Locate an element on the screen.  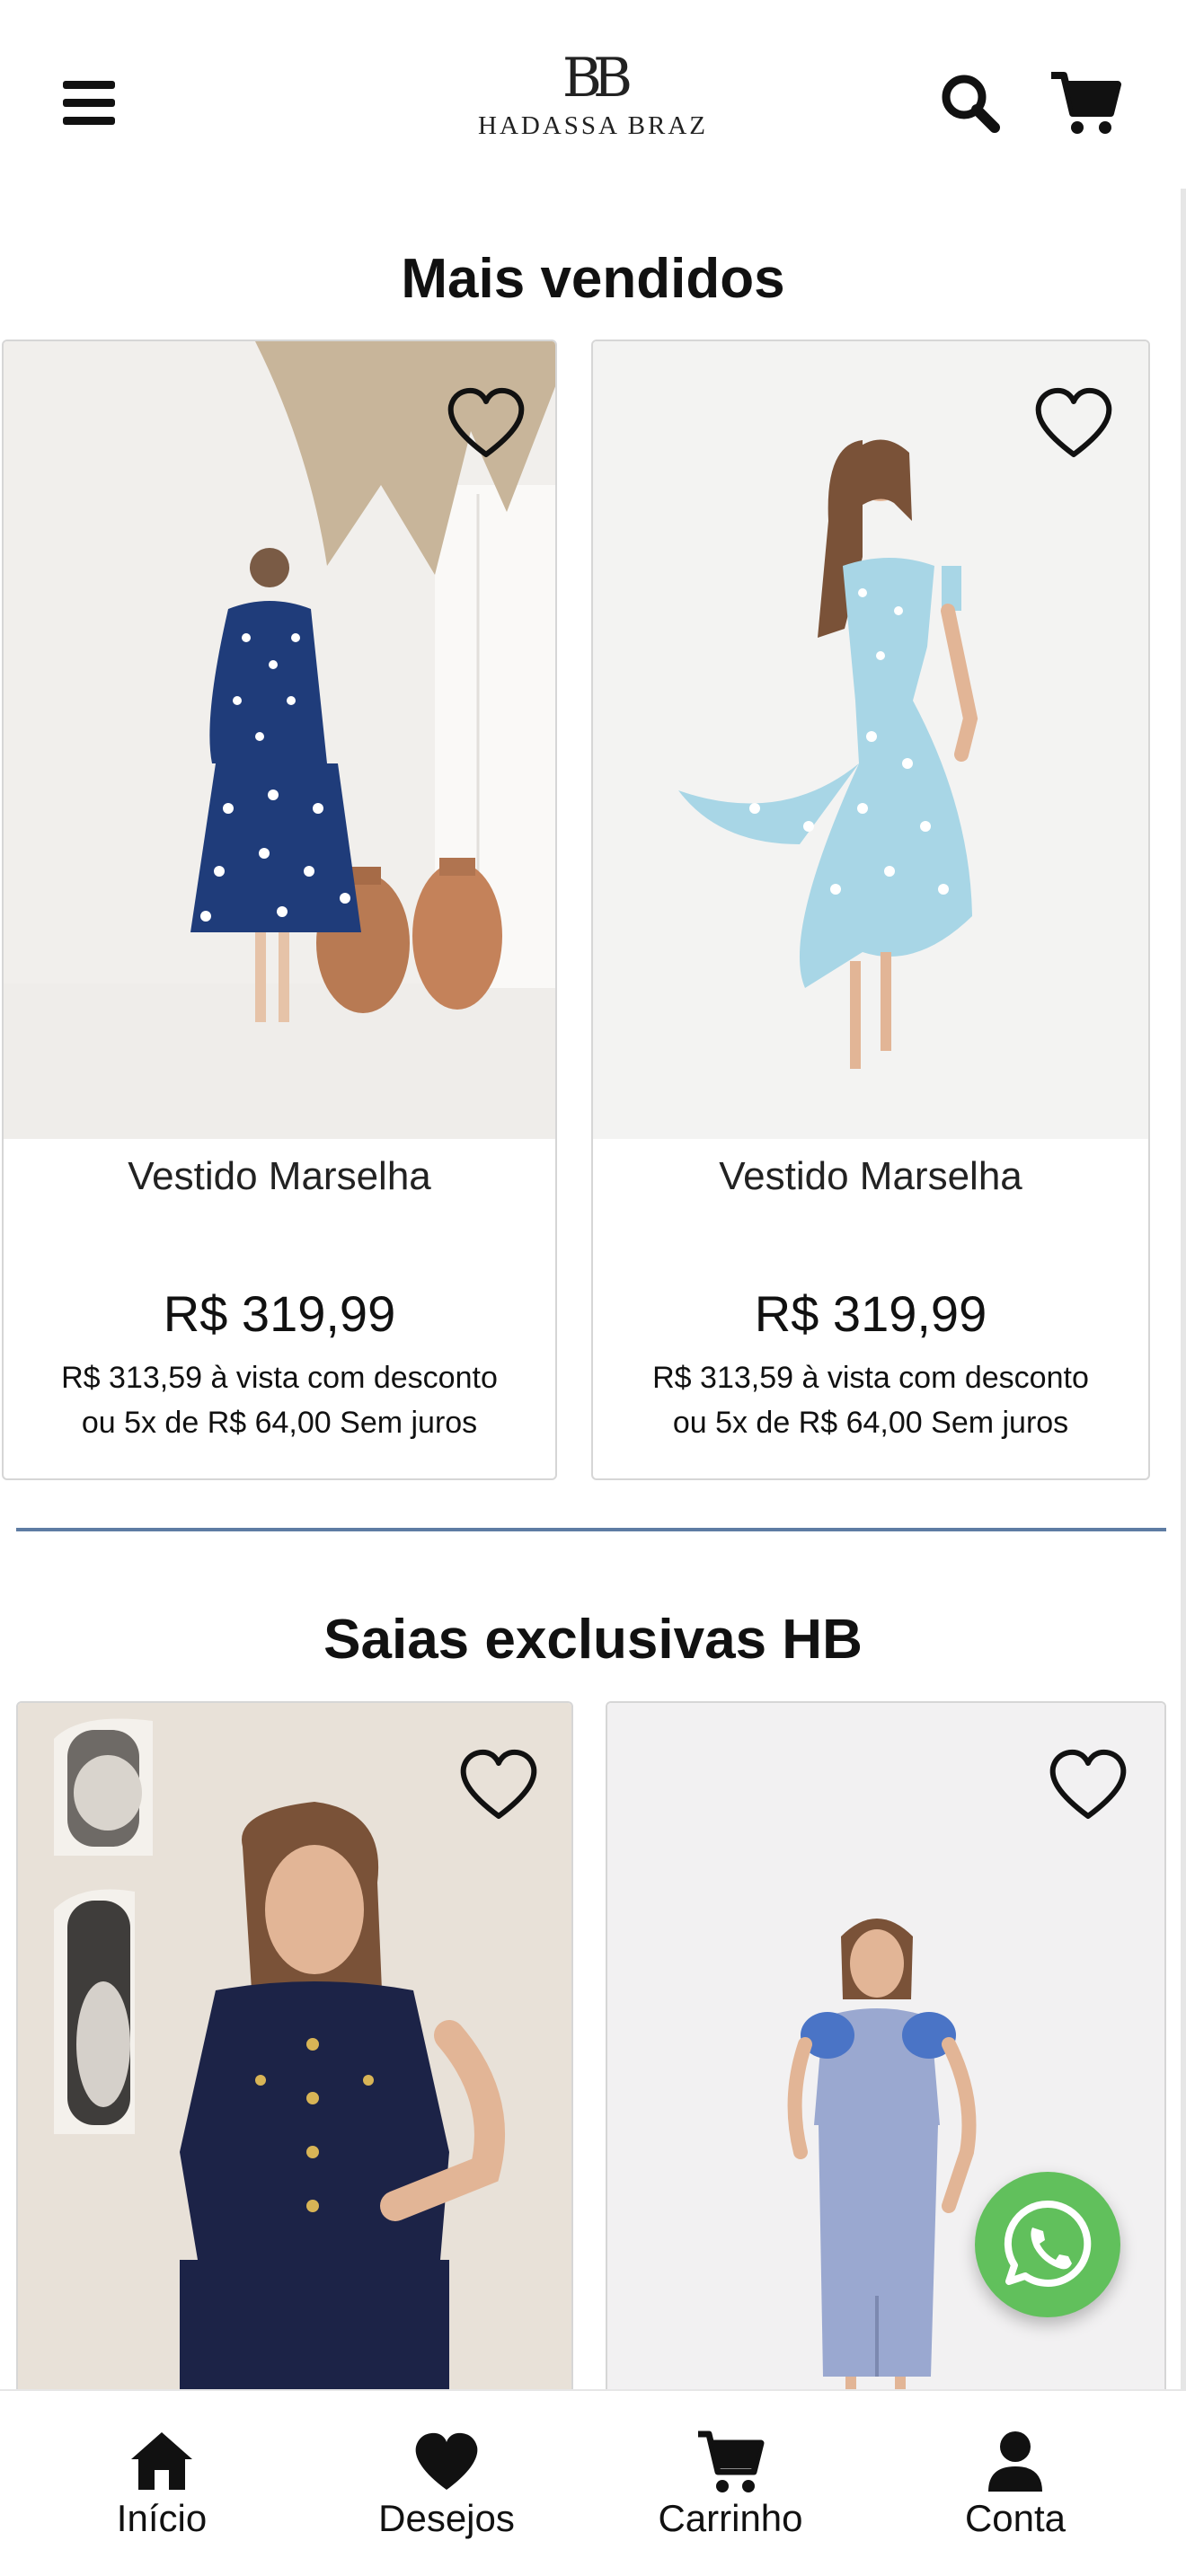
whatsapp-button is located at coordinates (1047, 2244).